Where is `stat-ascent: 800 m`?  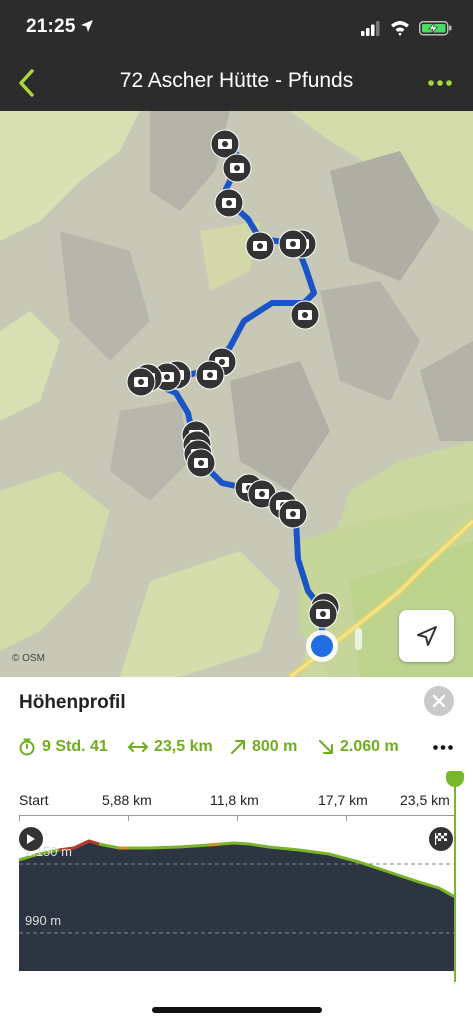 stat-ascent: 800 m is located at coordinates (263, 747).